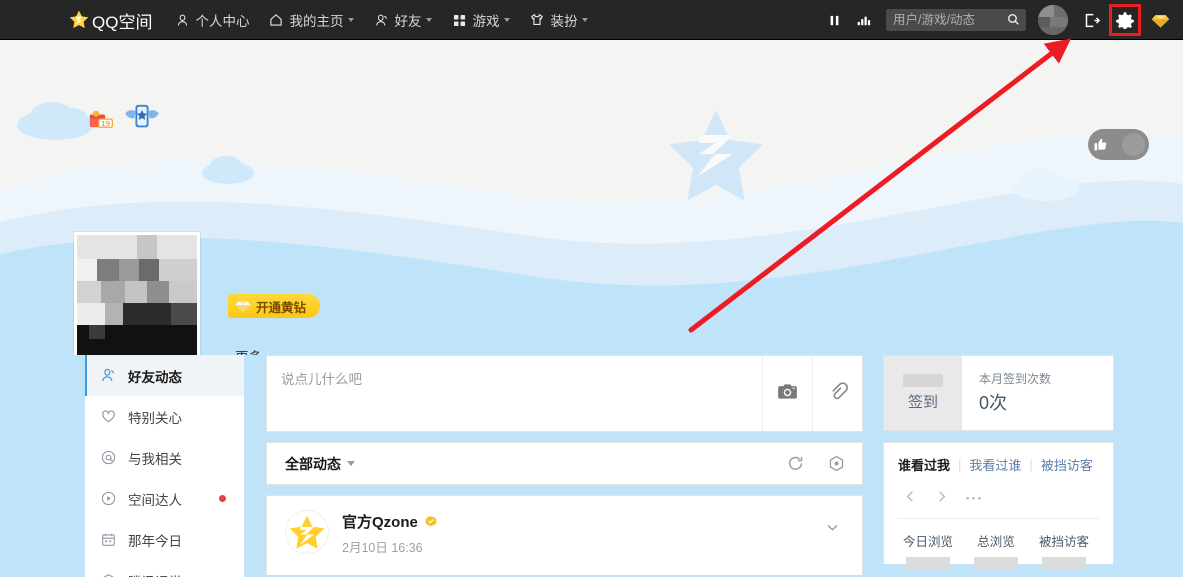 Image resolution: width=1183 pixels, height=577 pixels. Describe the element at coordinates (313, 463) in the screenshot. I see `feed-filter-label: 全部动态` at that location.